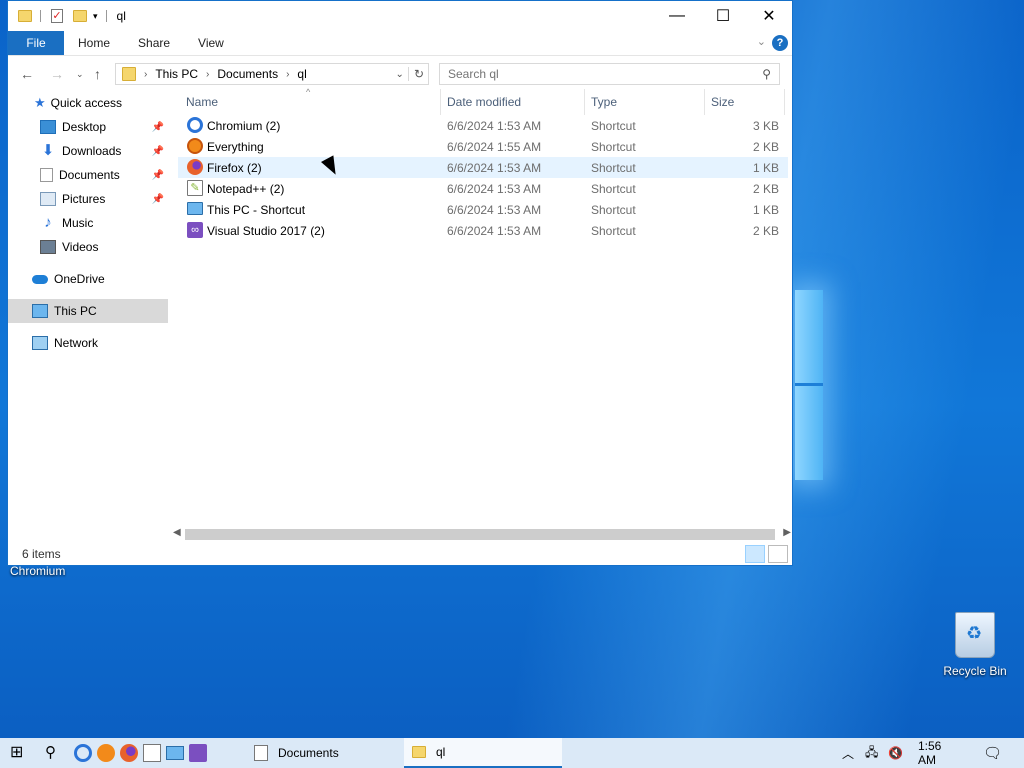 This screenshot has width=1024, height=768. Describe the element at coordinates (48, 150) in the screenshot. I see `download-arrow-icon: ⬇` at that location.